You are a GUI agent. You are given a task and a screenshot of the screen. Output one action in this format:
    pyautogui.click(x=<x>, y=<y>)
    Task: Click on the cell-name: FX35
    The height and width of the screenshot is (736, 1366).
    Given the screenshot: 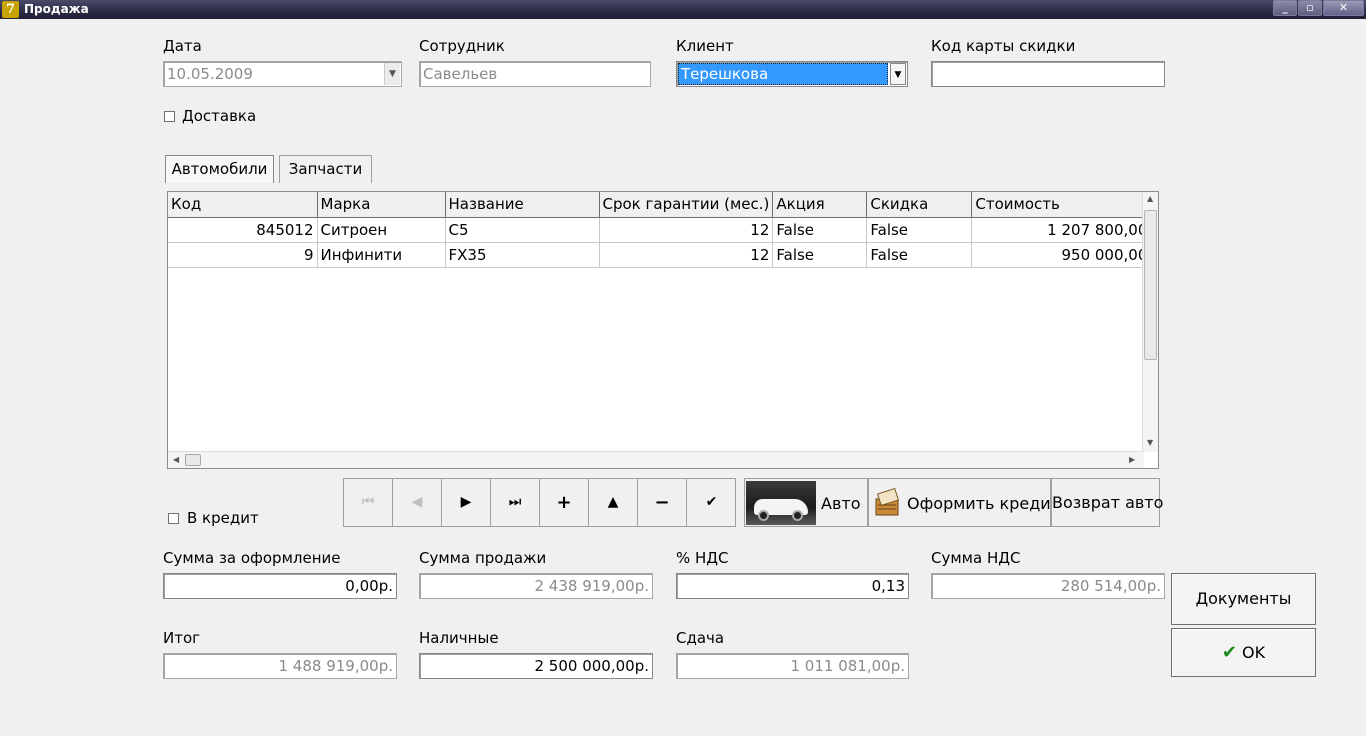 What is the action you would take?
    pyautogui.click(x=522, y=255)
    